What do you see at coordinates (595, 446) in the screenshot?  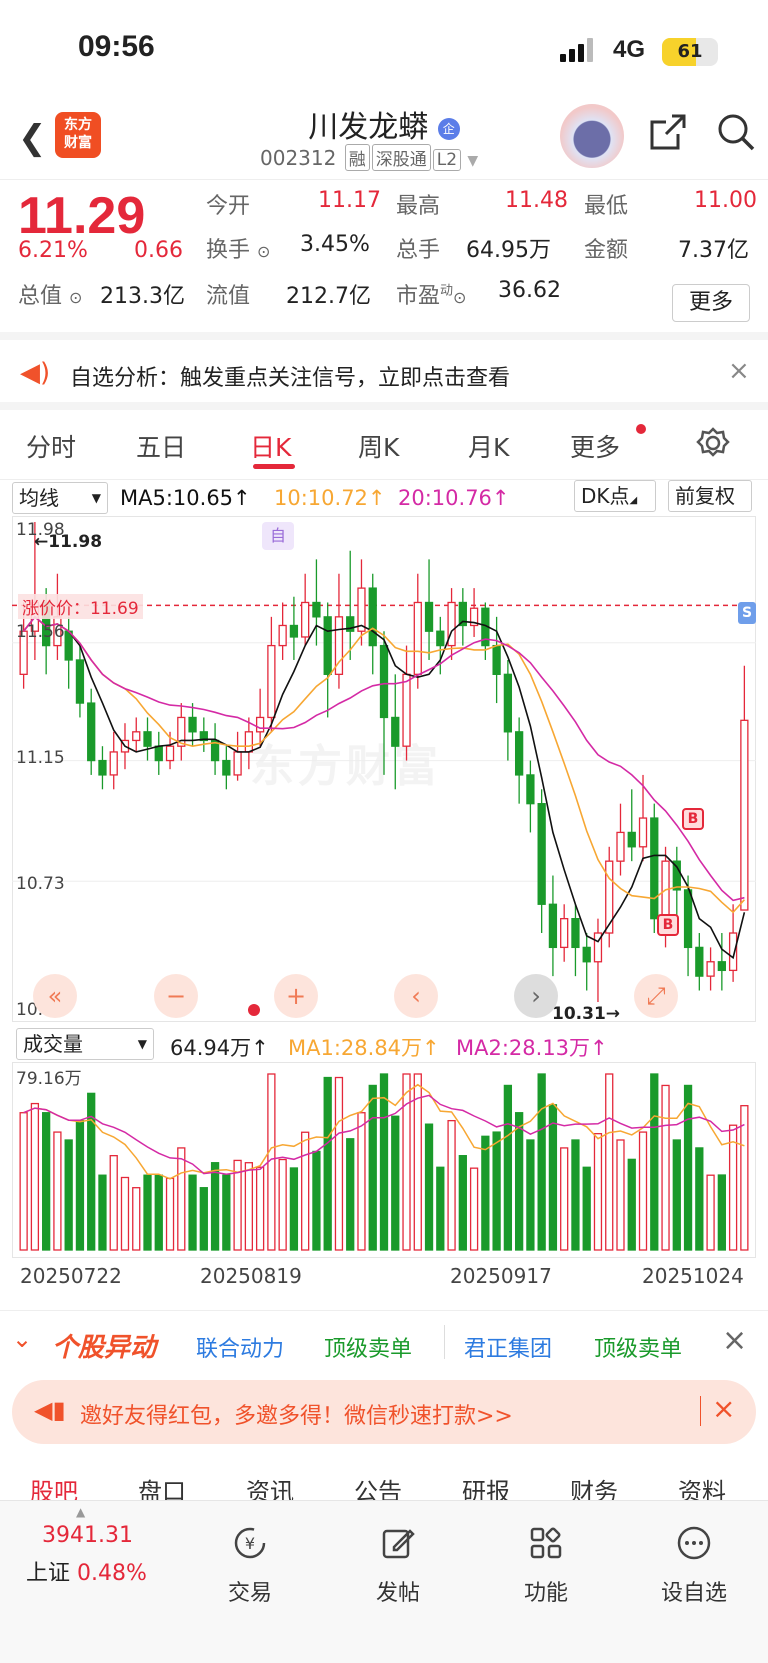 I see `tab-more: 更多` at bounding box center [595, 446].